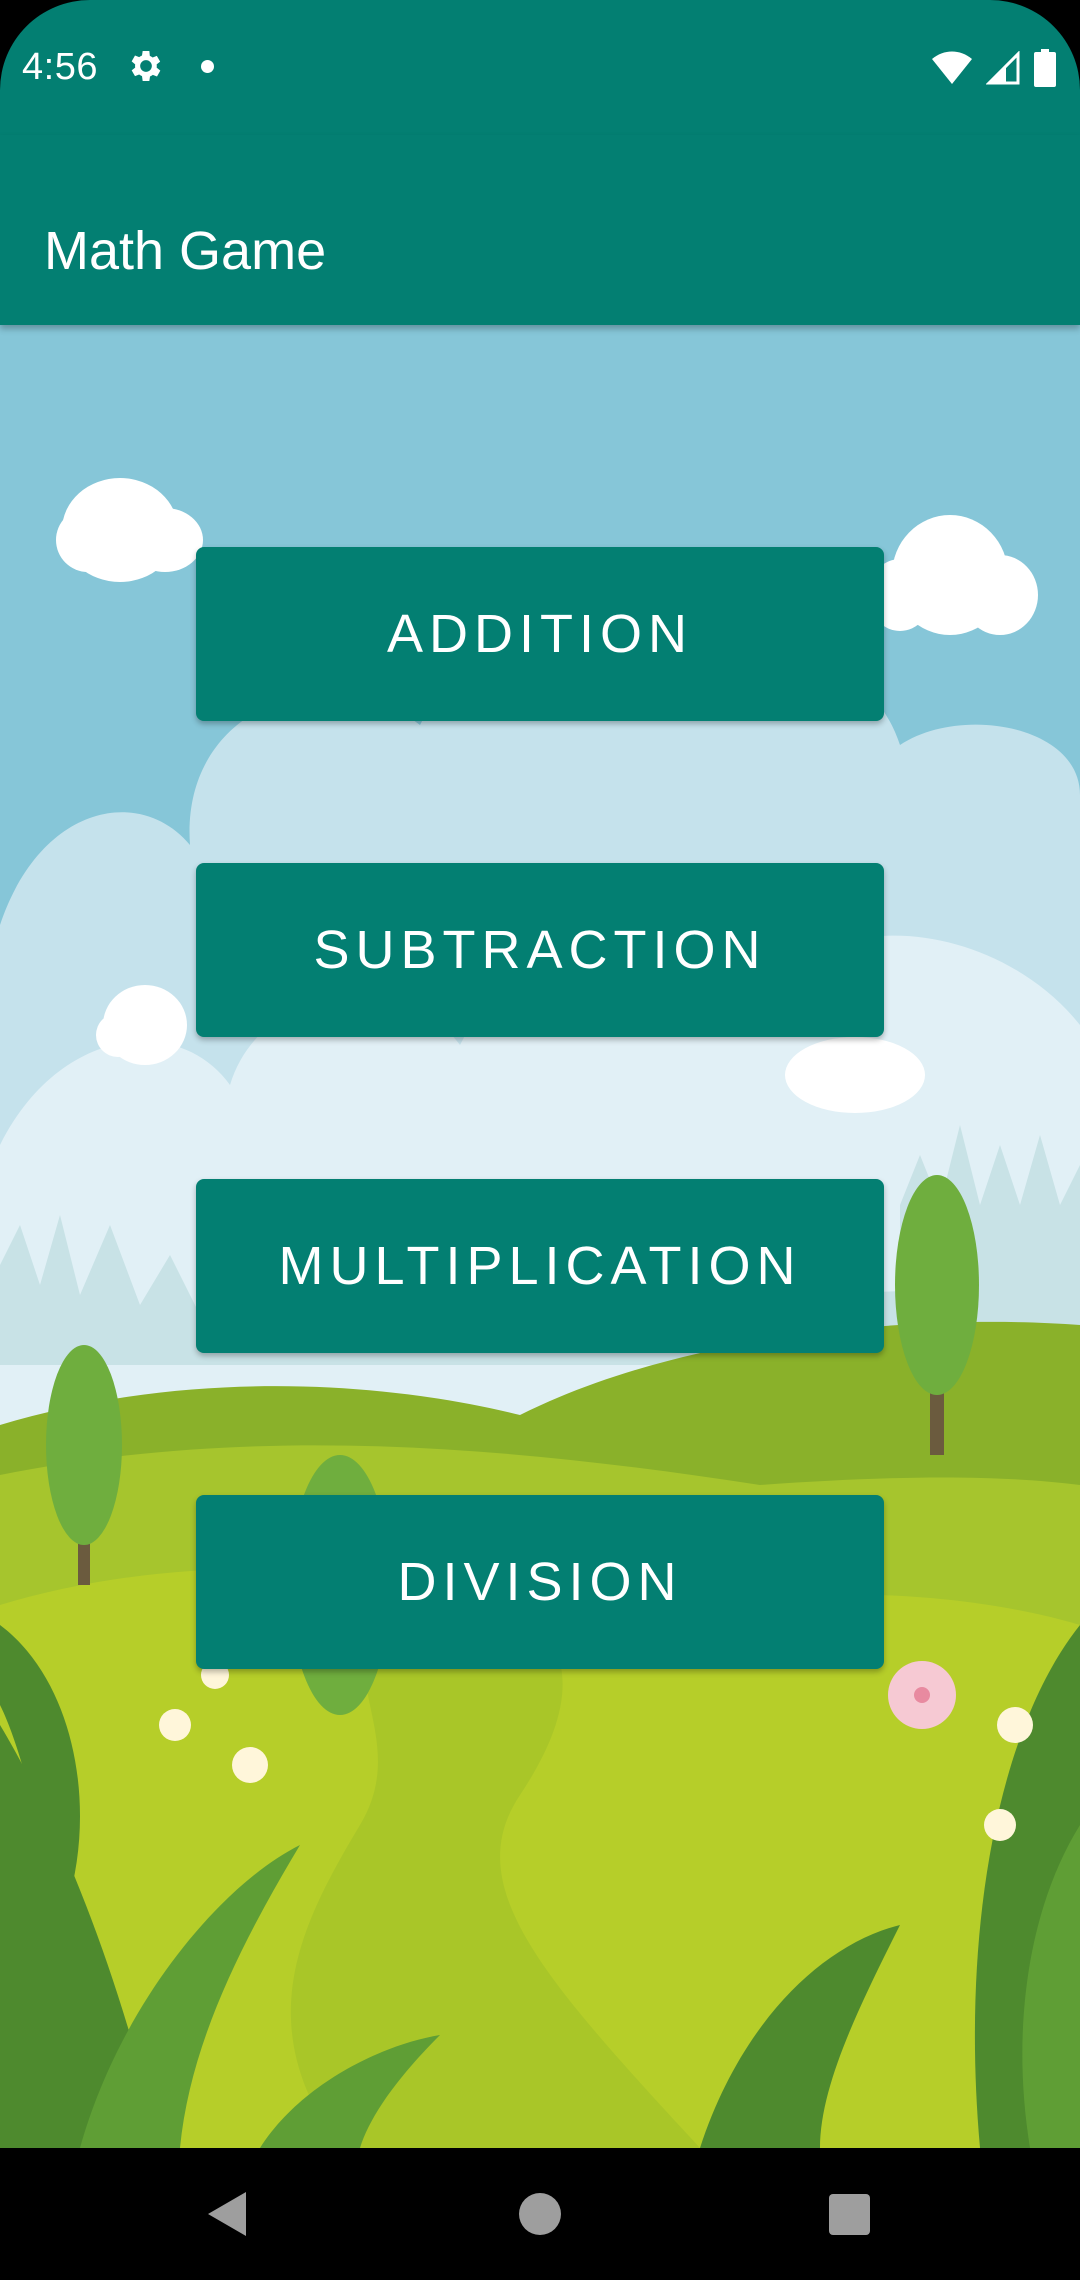  What do you see at coordinates (60, 67) in the screenshot?
I see `status-time: 4:56` at bounding box center [60, 67].